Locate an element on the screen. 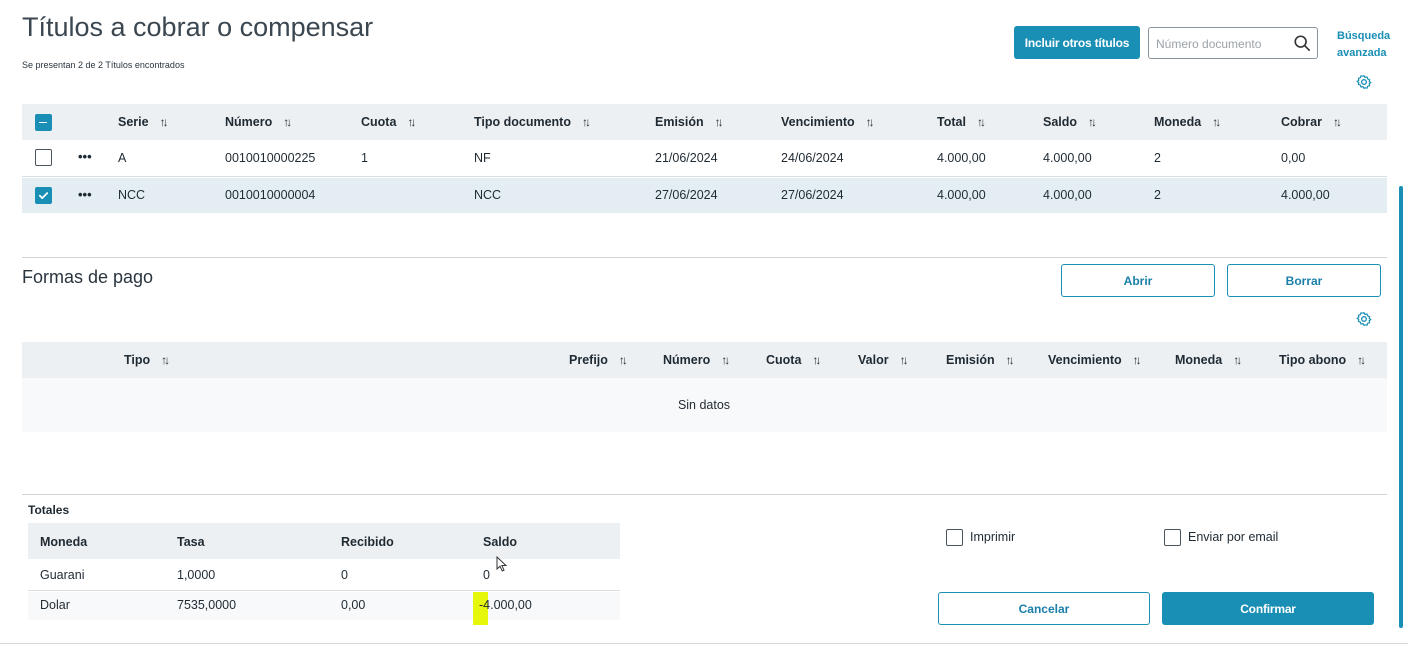 Image resolution: width=1408 pixels, height=649 pixels. confirm-button: Confirmar is located at coordinates (1268, 608).